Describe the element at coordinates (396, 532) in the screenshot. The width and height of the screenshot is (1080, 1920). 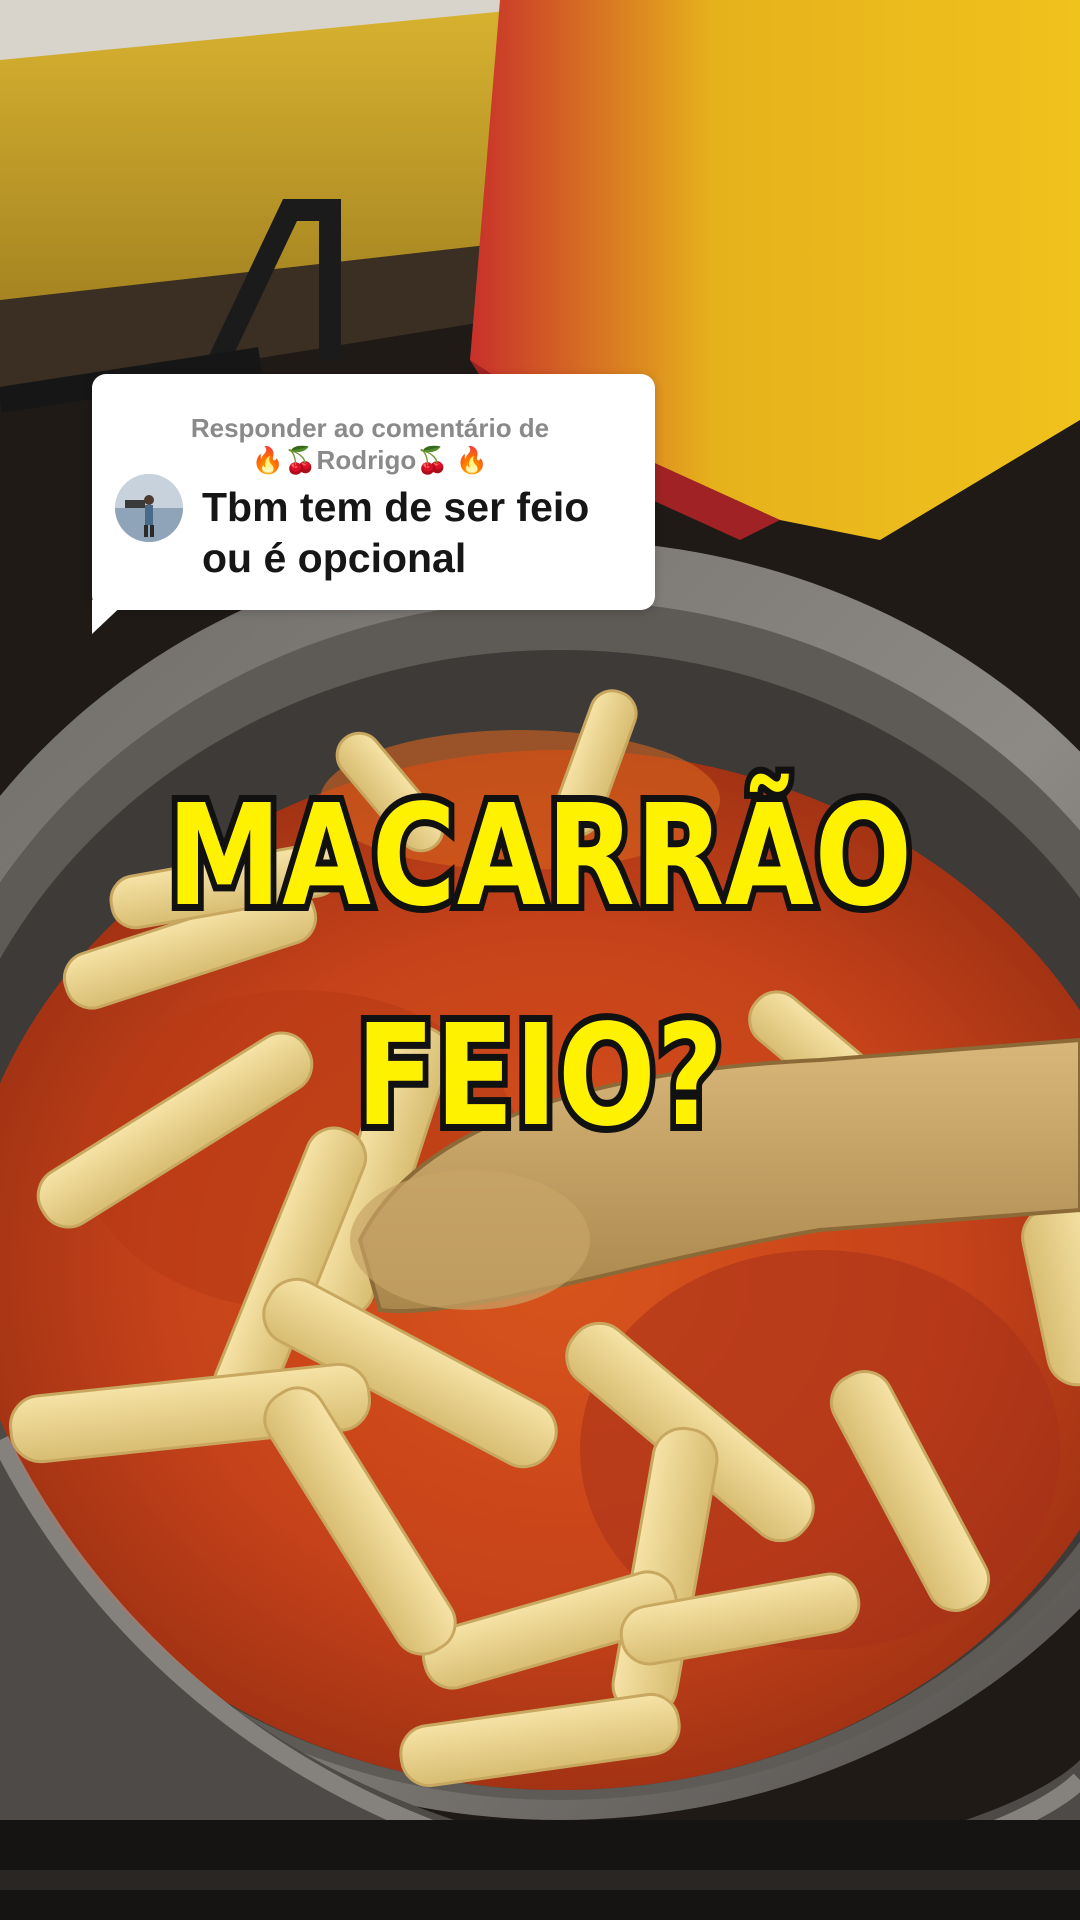
I see `reply-comment-text: Tbm tem de ser feio ou é opcional` at that location.